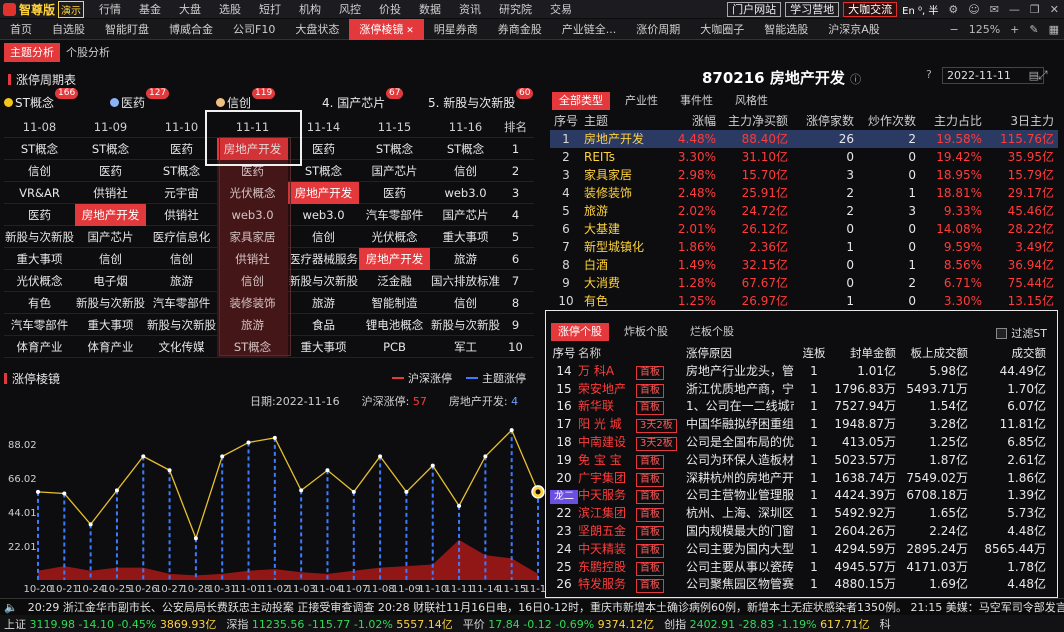  I want to click on stock-name: 新华联, so click(607, 407).